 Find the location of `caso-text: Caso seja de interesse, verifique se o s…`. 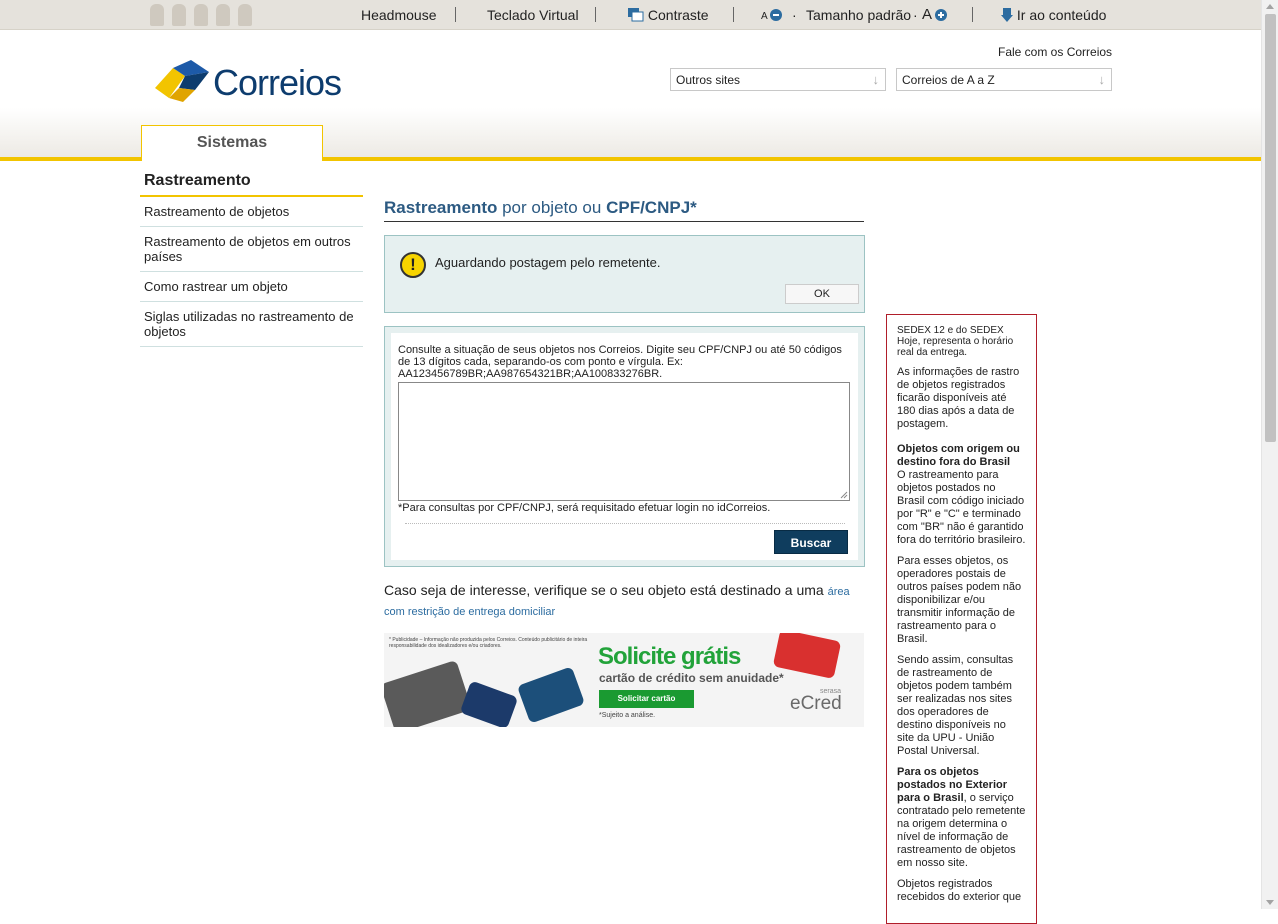

caso-text: Caso seja de interesse, verifique se o s… is located at coordinates (606, 590).